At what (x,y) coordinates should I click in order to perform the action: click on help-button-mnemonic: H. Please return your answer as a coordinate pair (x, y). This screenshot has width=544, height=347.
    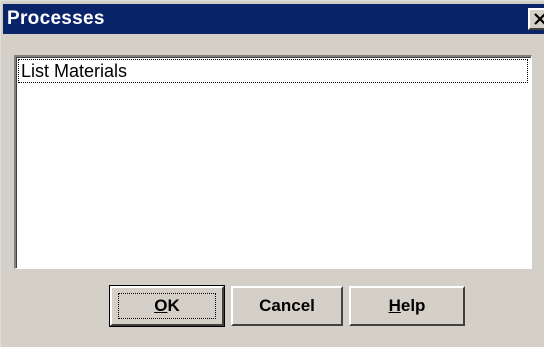
    Looking at the image, I should click on (394, 305).